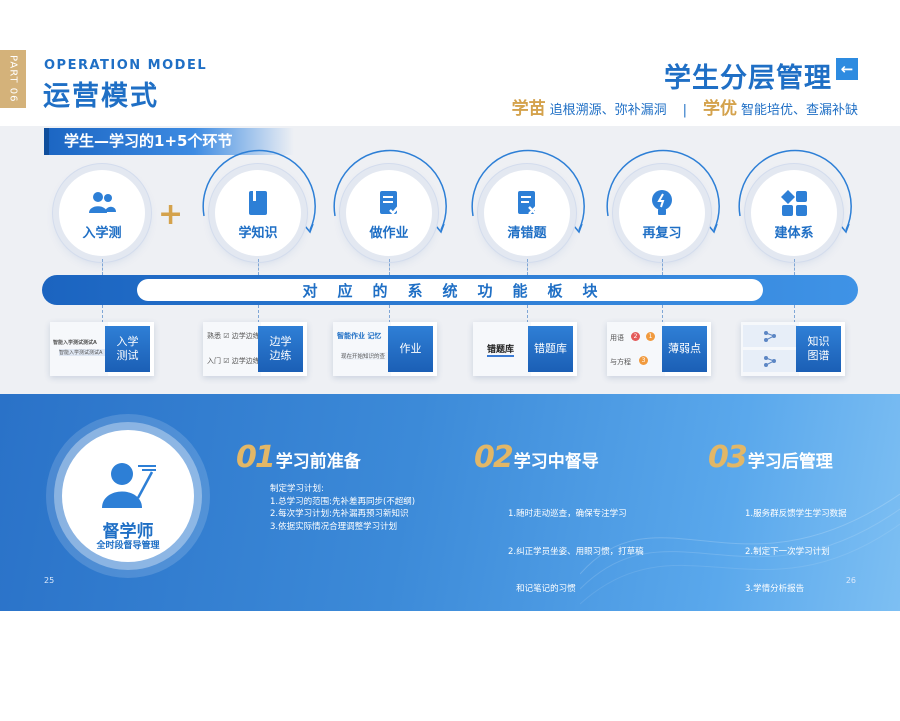  Describe the element at coordinates (102, 202) in the screenshot. I see `users-icon` at that location.